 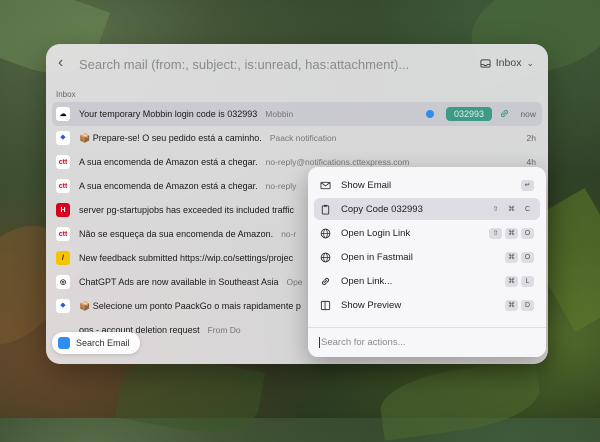 I want to click on mailbox-selector: Inbox ⌄, so click(x=507, y=63).